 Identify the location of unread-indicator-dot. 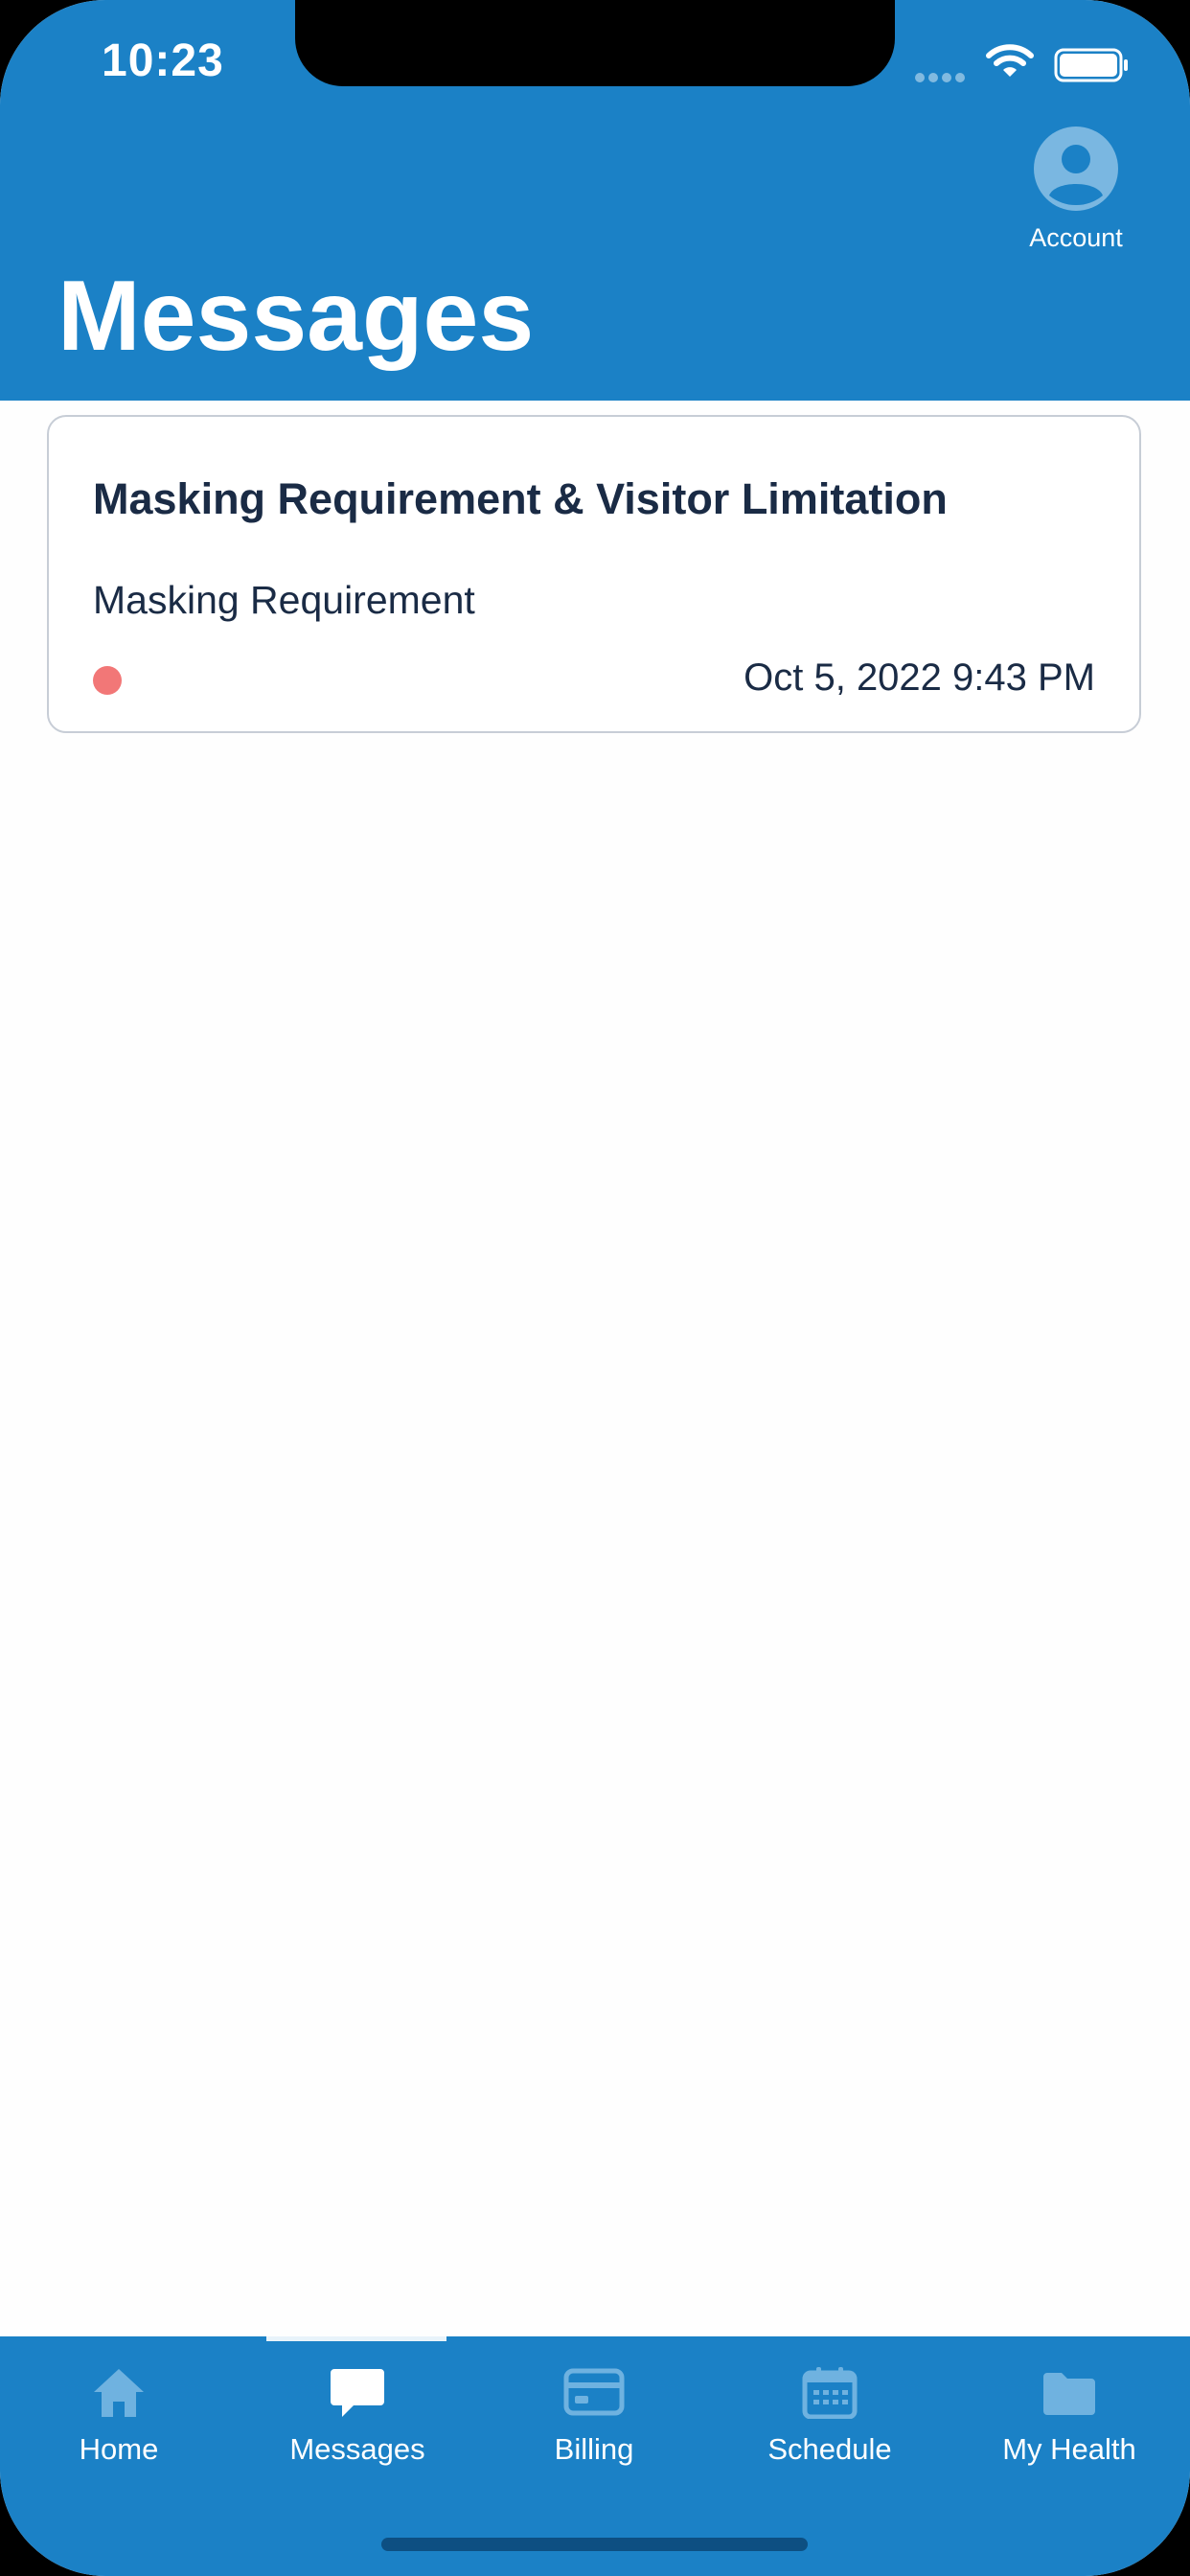
(107, 680).